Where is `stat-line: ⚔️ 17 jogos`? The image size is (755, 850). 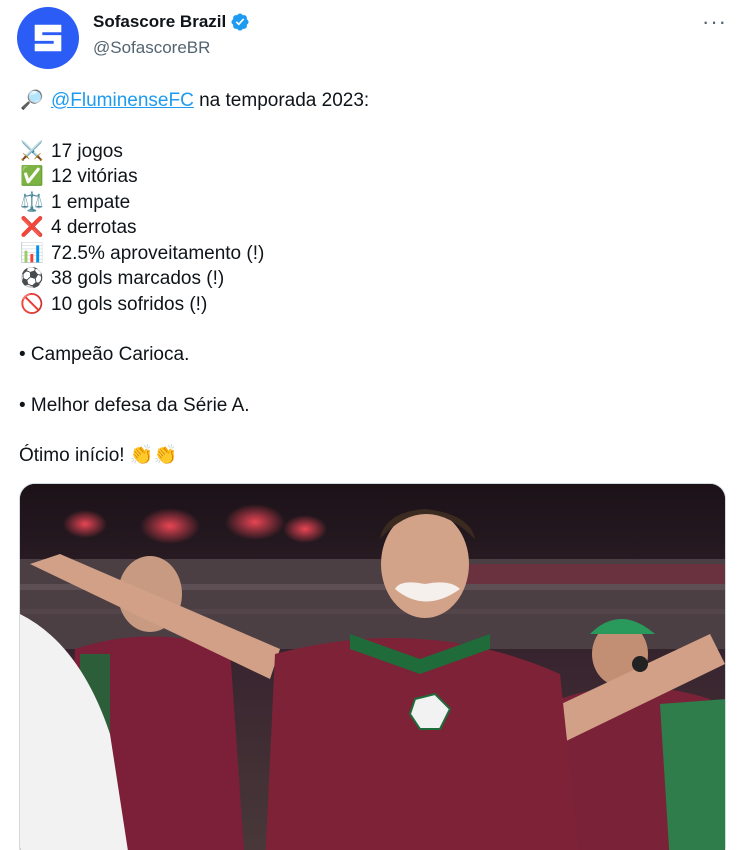 stat-line: ⚔️ 17 jogos is located at coordinates (374, 152).